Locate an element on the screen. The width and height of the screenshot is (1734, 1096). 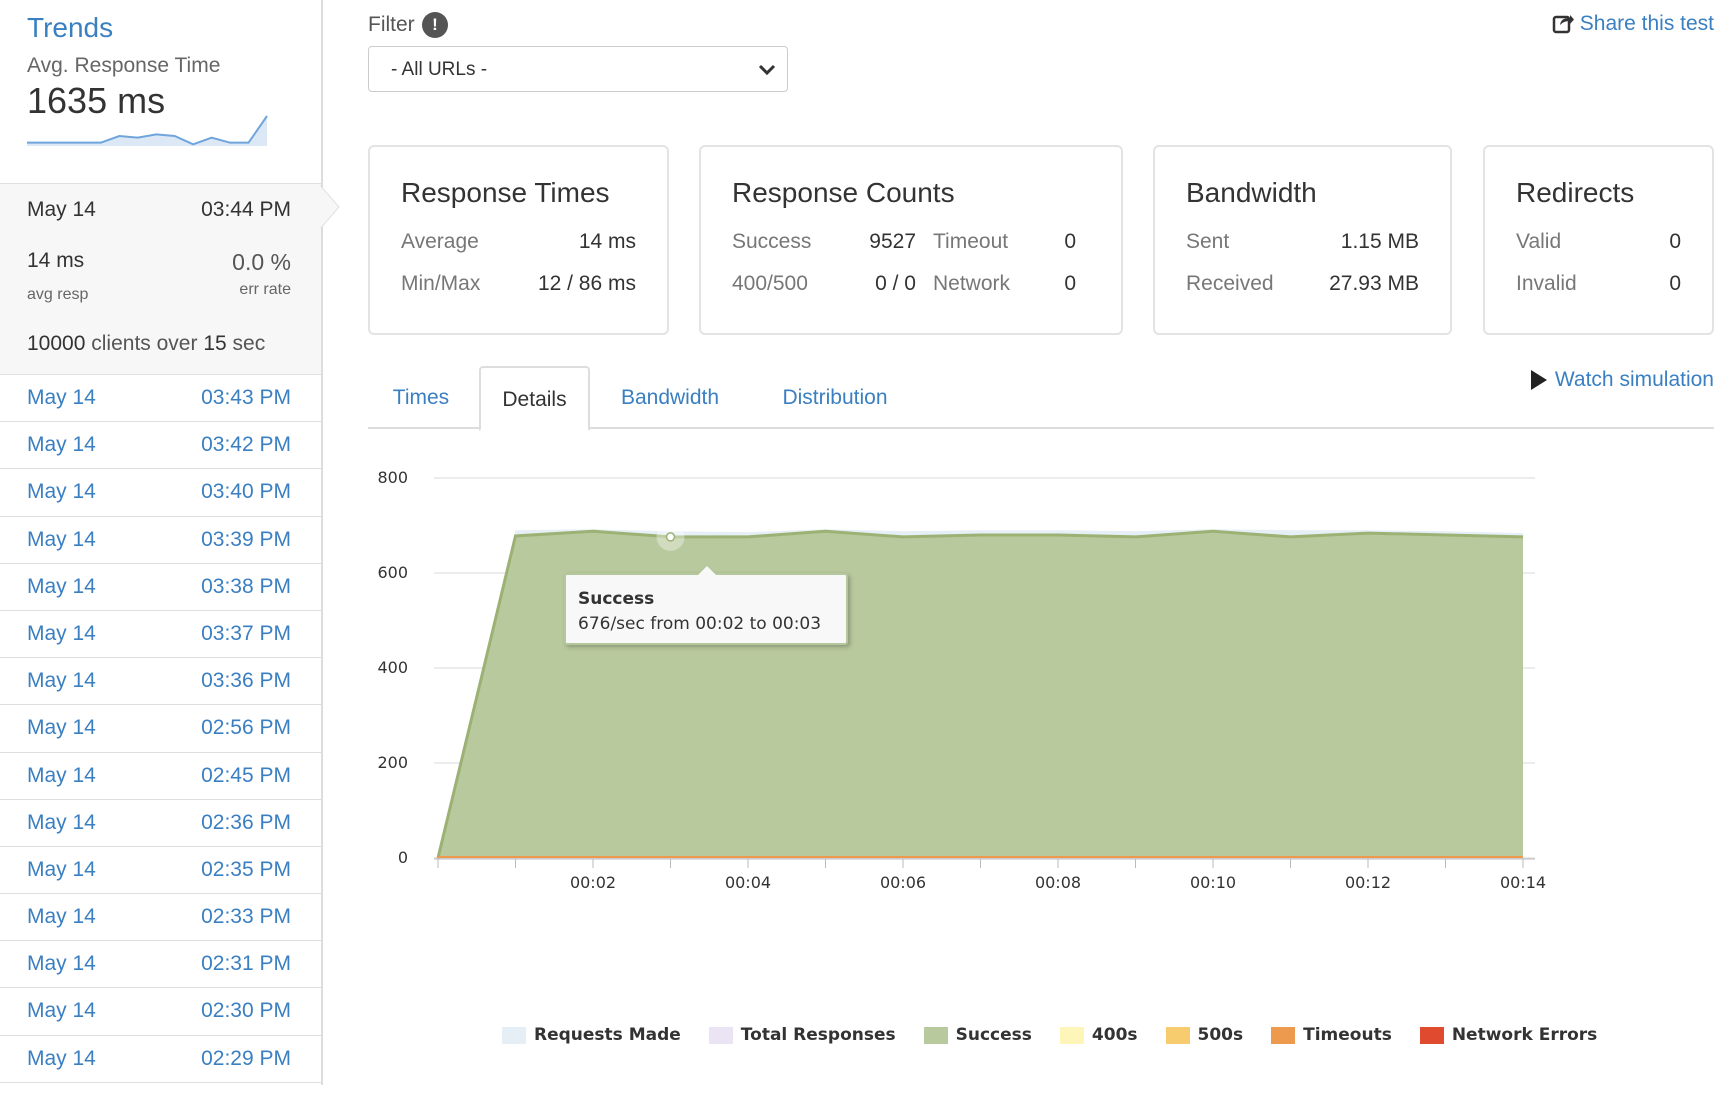
history-row: May 14 03:36 PM is located at coordinates (160, 682).